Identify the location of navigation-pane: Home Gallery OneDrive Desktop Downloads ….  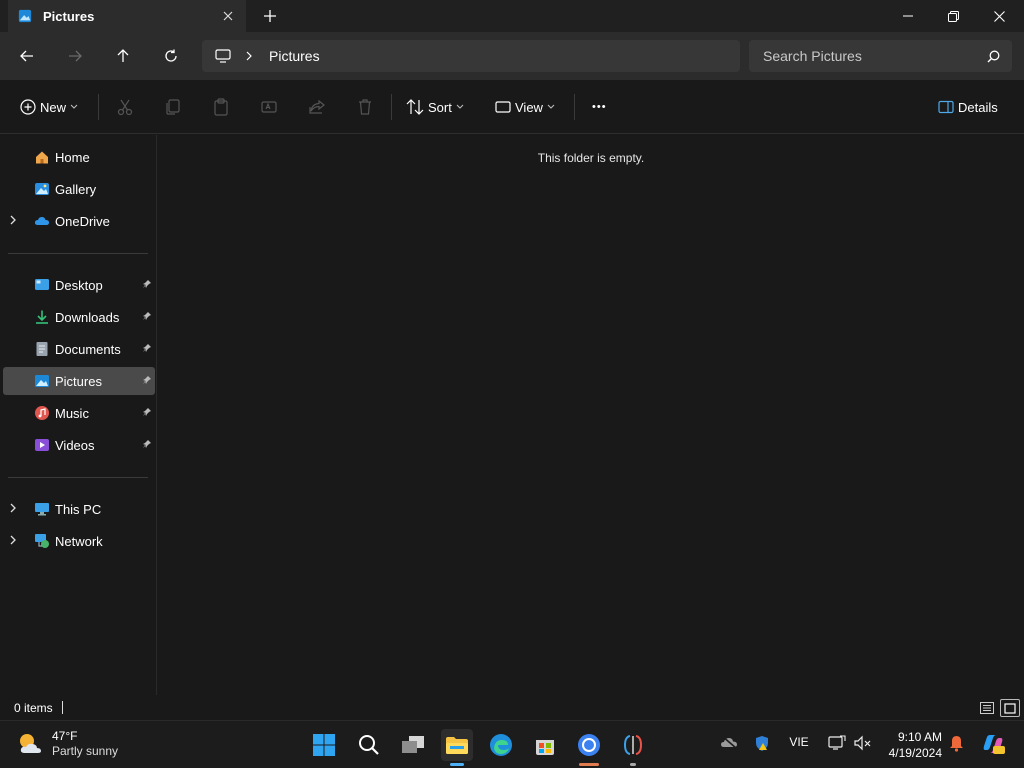
(78, 415).